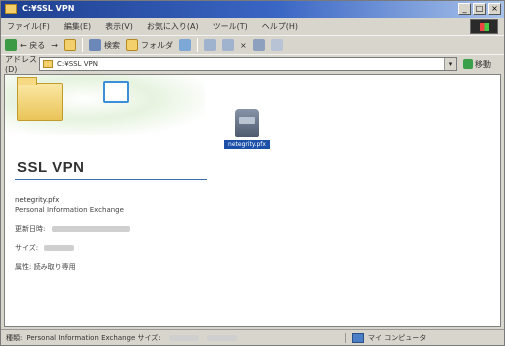 The width and height of the screenshot is (505, 346). I want to click on updated-label: 更新日時:, so click(30, 229).